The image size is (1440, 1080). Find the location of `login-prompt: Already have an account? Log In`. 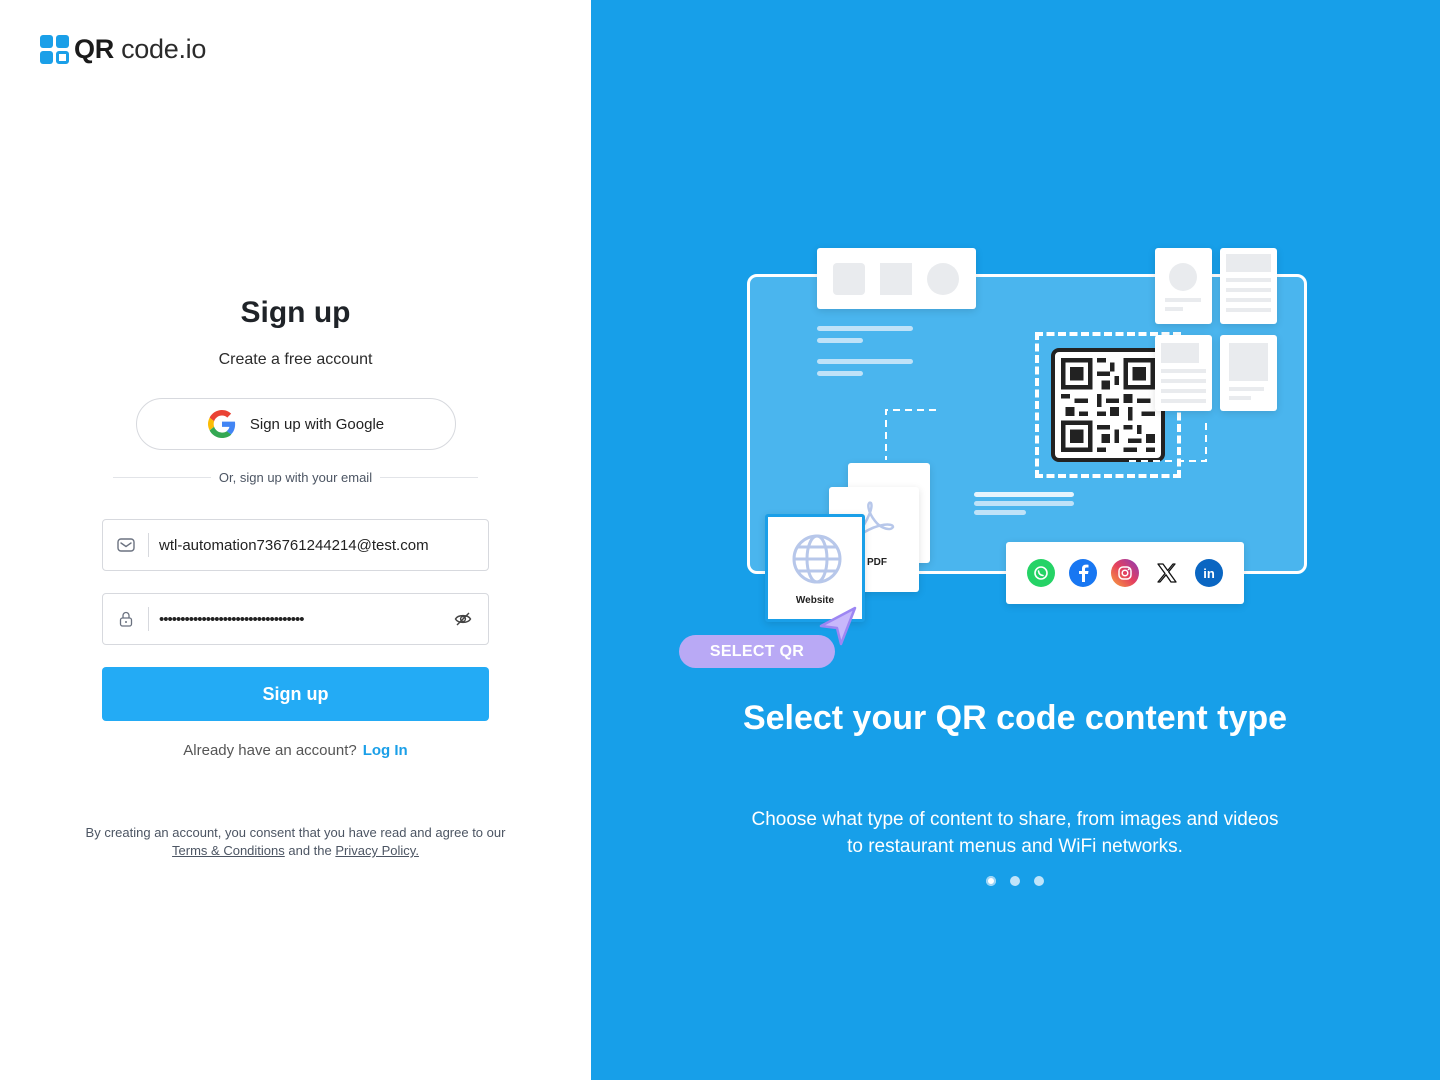

login-prompt: Already have an account? Log In is located at coordinates (295, 750).